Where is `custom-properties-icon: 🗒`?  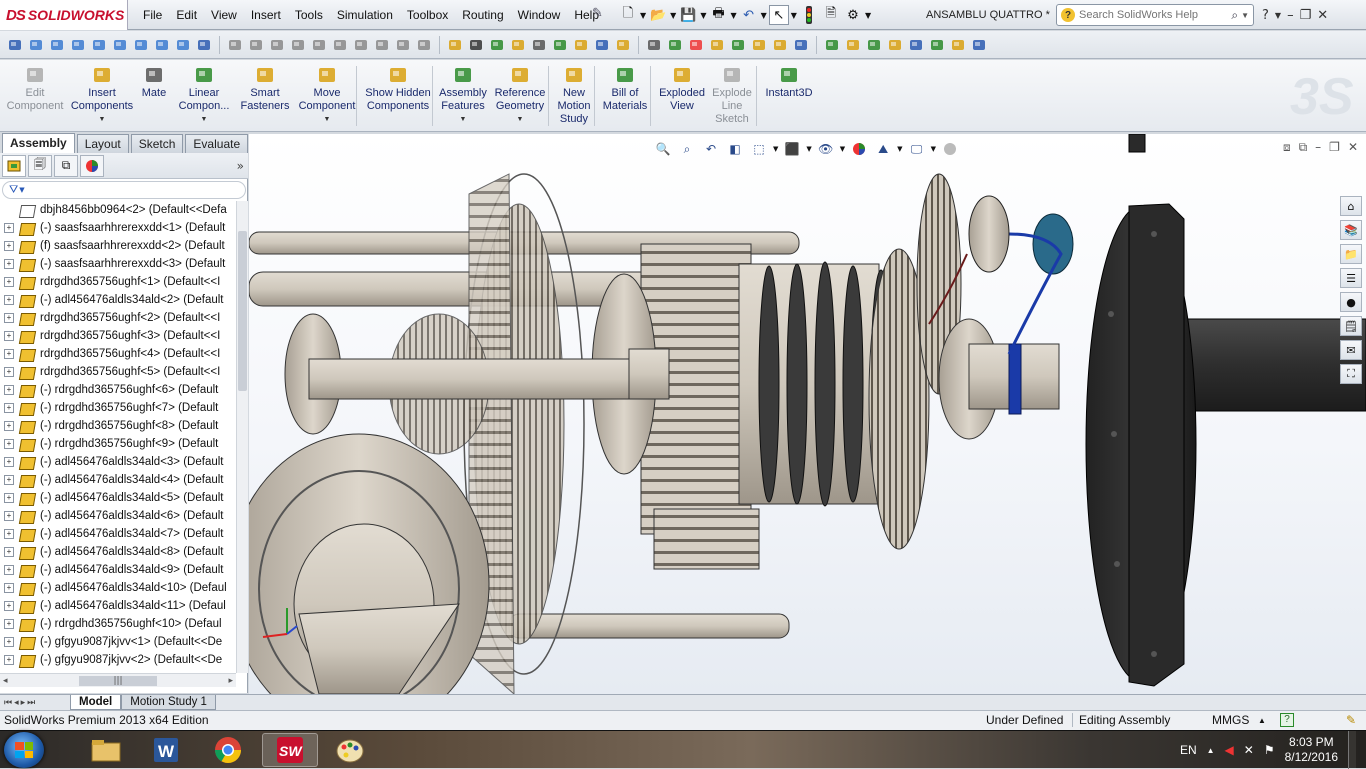 custom-properties-icon: 🗒 is located at coordinates (1351, 326).